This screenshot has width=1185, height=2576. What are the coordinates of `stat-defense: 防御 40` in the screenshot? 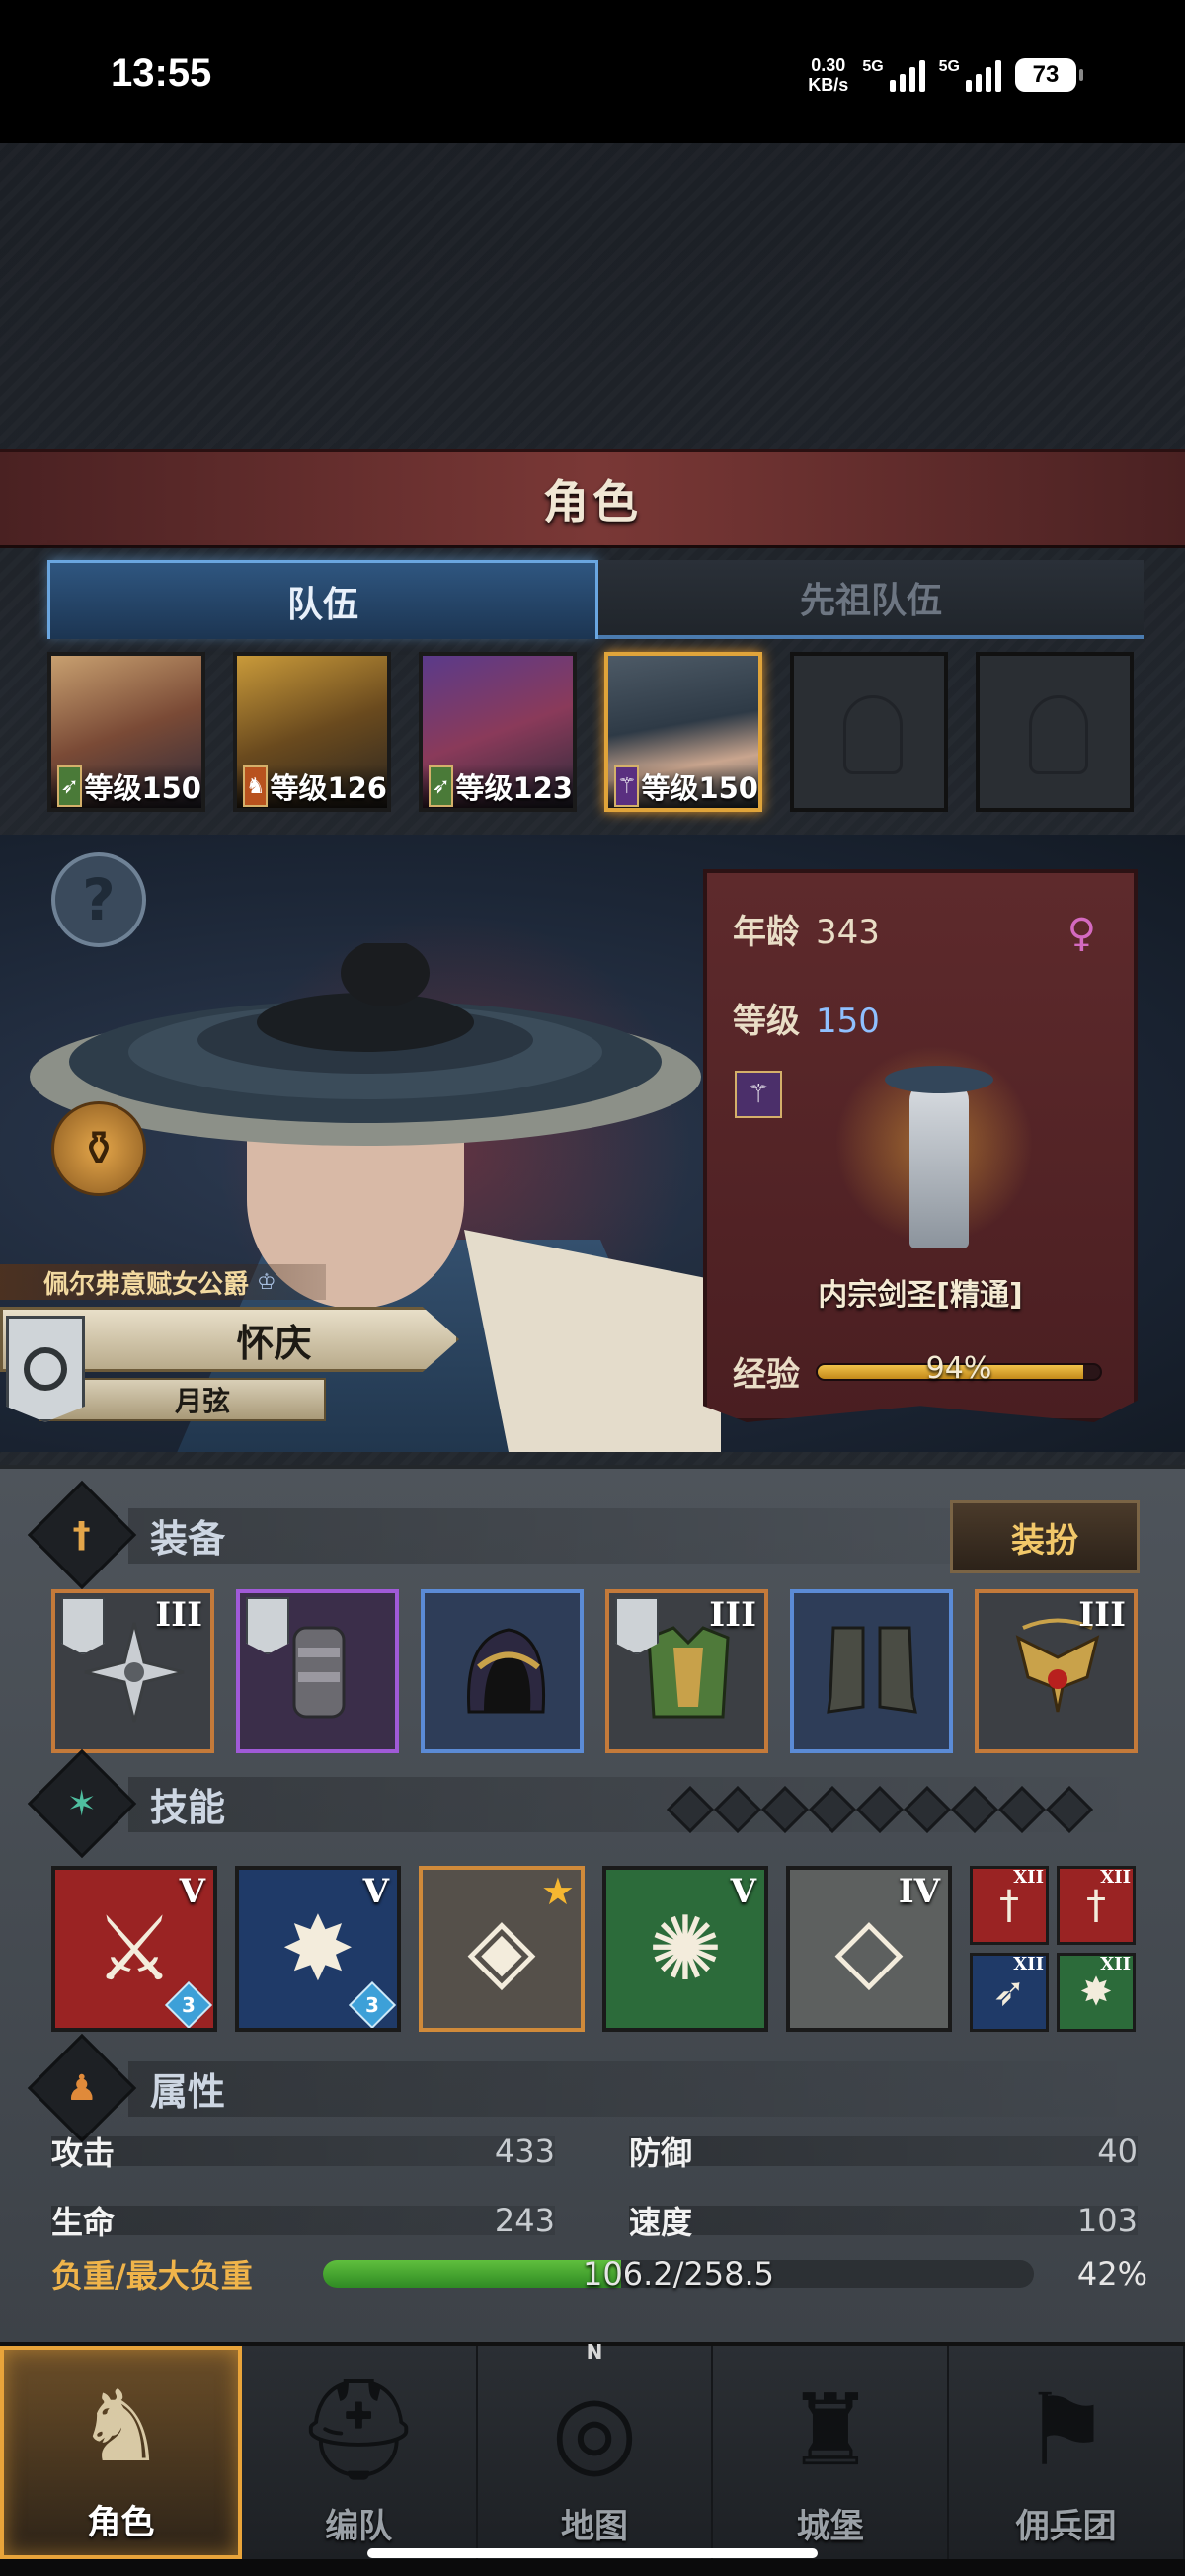 It's located at (883, 2152).